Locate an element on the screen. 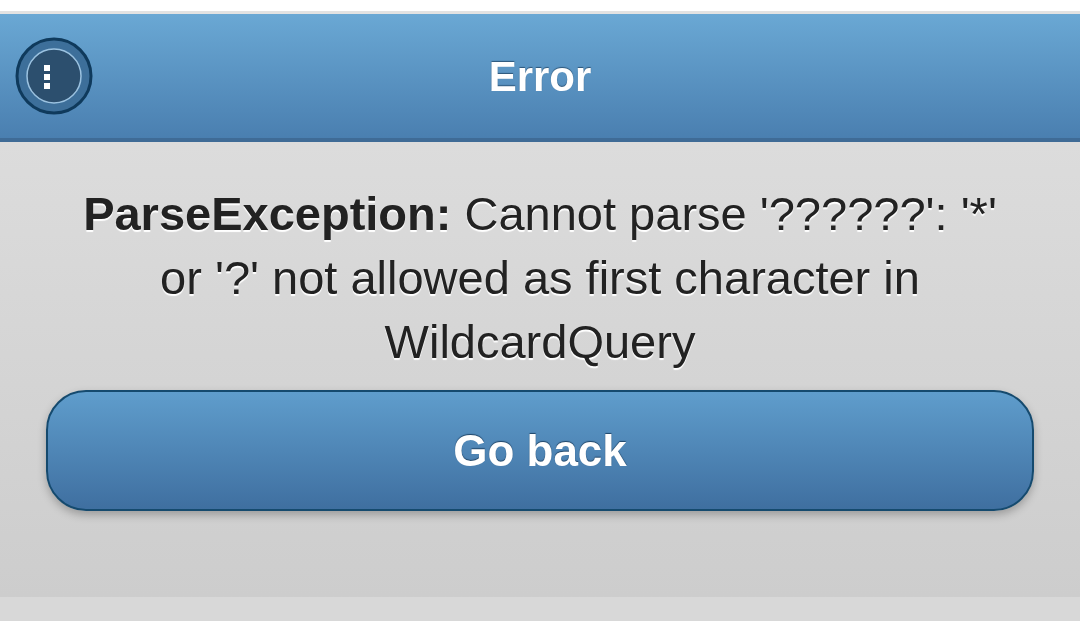  page-title: Error is located at coordinates (540, 76).